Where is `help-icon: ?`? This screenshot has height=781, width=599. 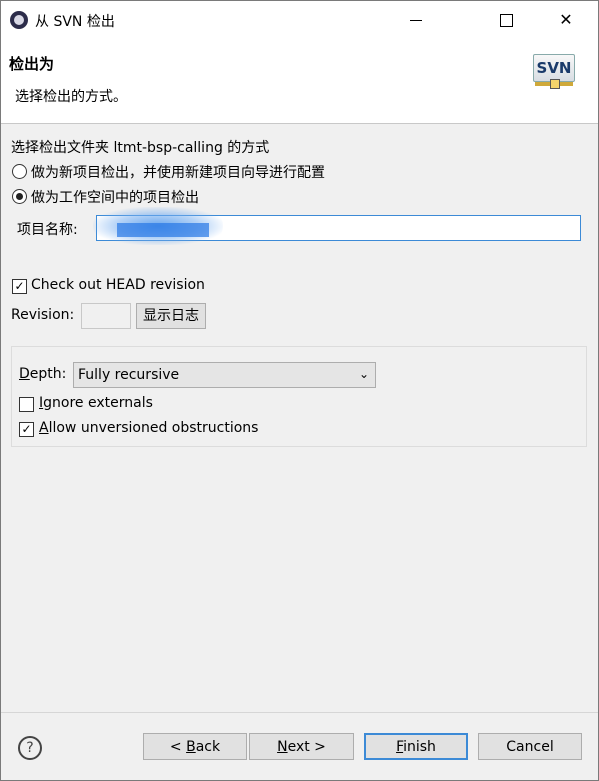
help-icon: ? is located at coordinates (30, 748).